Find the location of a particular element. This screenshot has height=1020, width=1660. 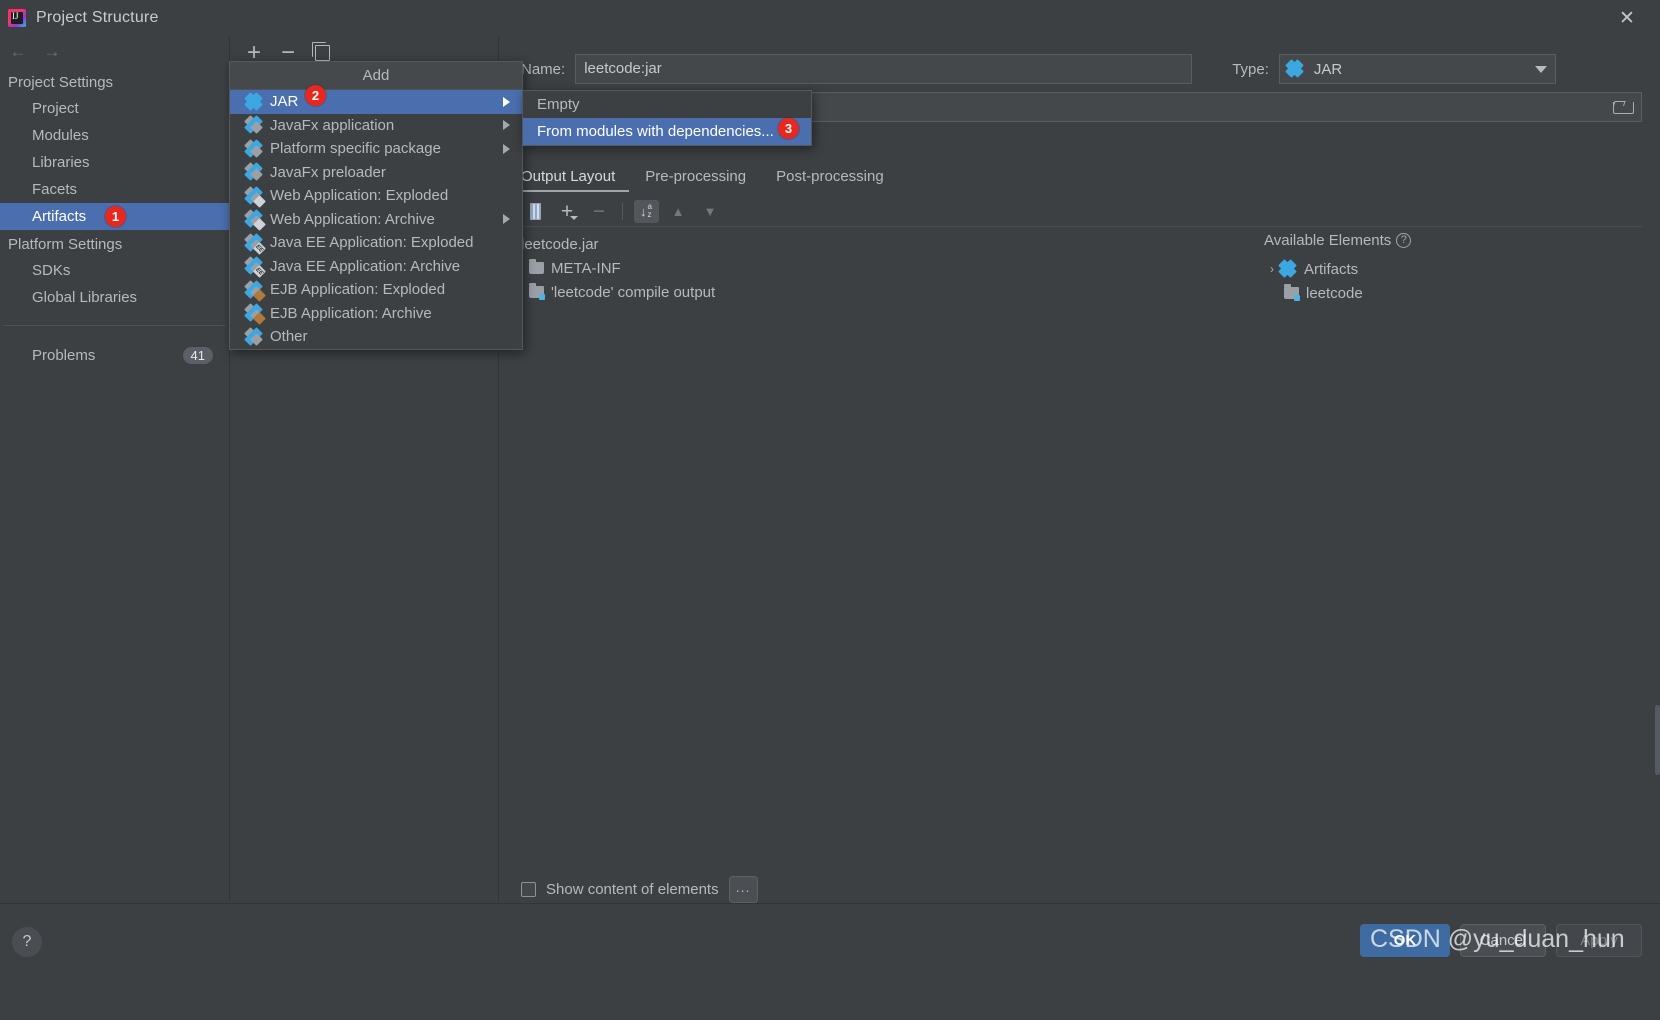

tree-row: META-INF is located at coordinates (891, 268).